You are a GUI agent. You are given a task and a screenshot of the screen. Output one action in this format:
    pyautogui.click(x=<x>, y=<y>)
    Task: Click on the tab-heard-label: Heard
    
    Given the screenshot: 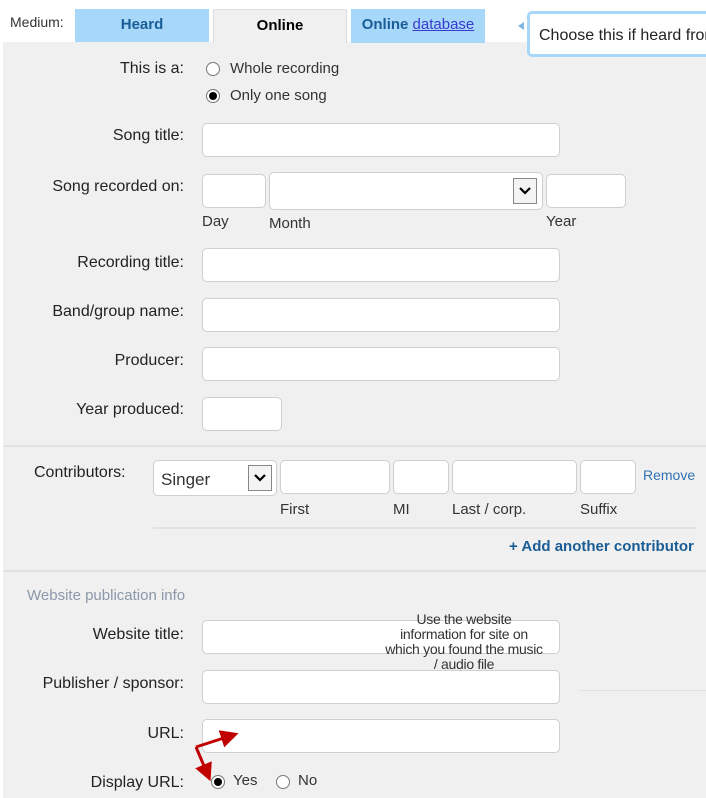 What is the action you would take?
    pyautogui.click(x=142, y=24)
    